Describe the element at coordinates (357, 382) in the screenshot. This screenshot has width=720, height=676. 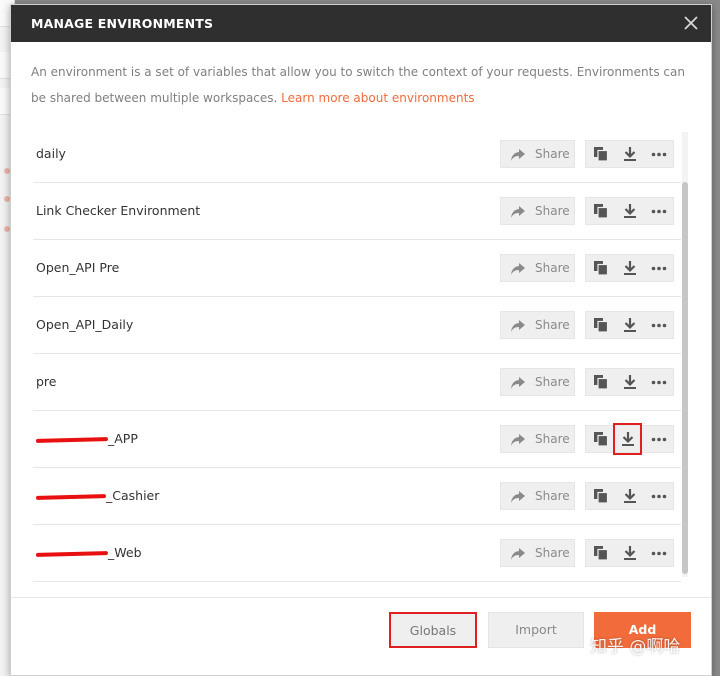
I see `environment-row: pre Share` at that location.